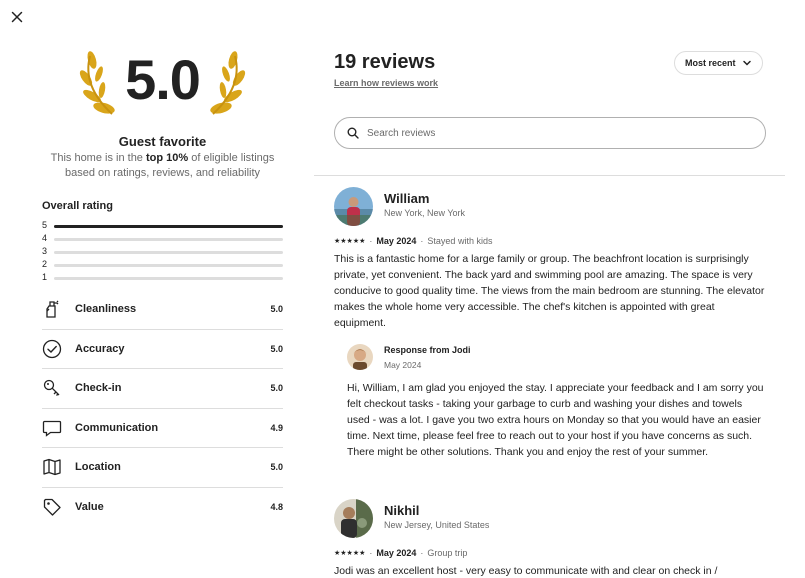 The height and width of the screenshot is (578, 805). What do you see at coordinates (276, 427) in the screenshot?
I see `category-value: 4.9` at bounding box center [276, 427].